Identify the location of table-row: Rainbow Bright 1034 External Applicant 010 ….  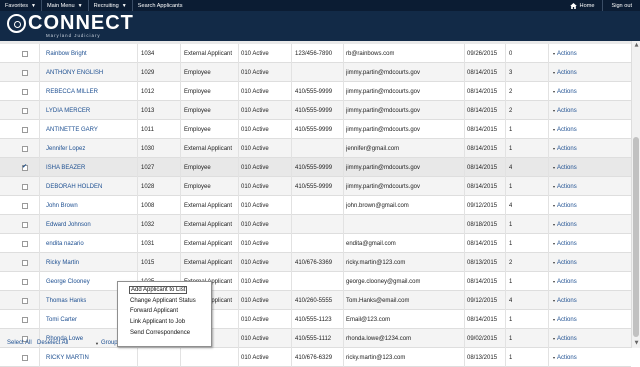
(315, 53).